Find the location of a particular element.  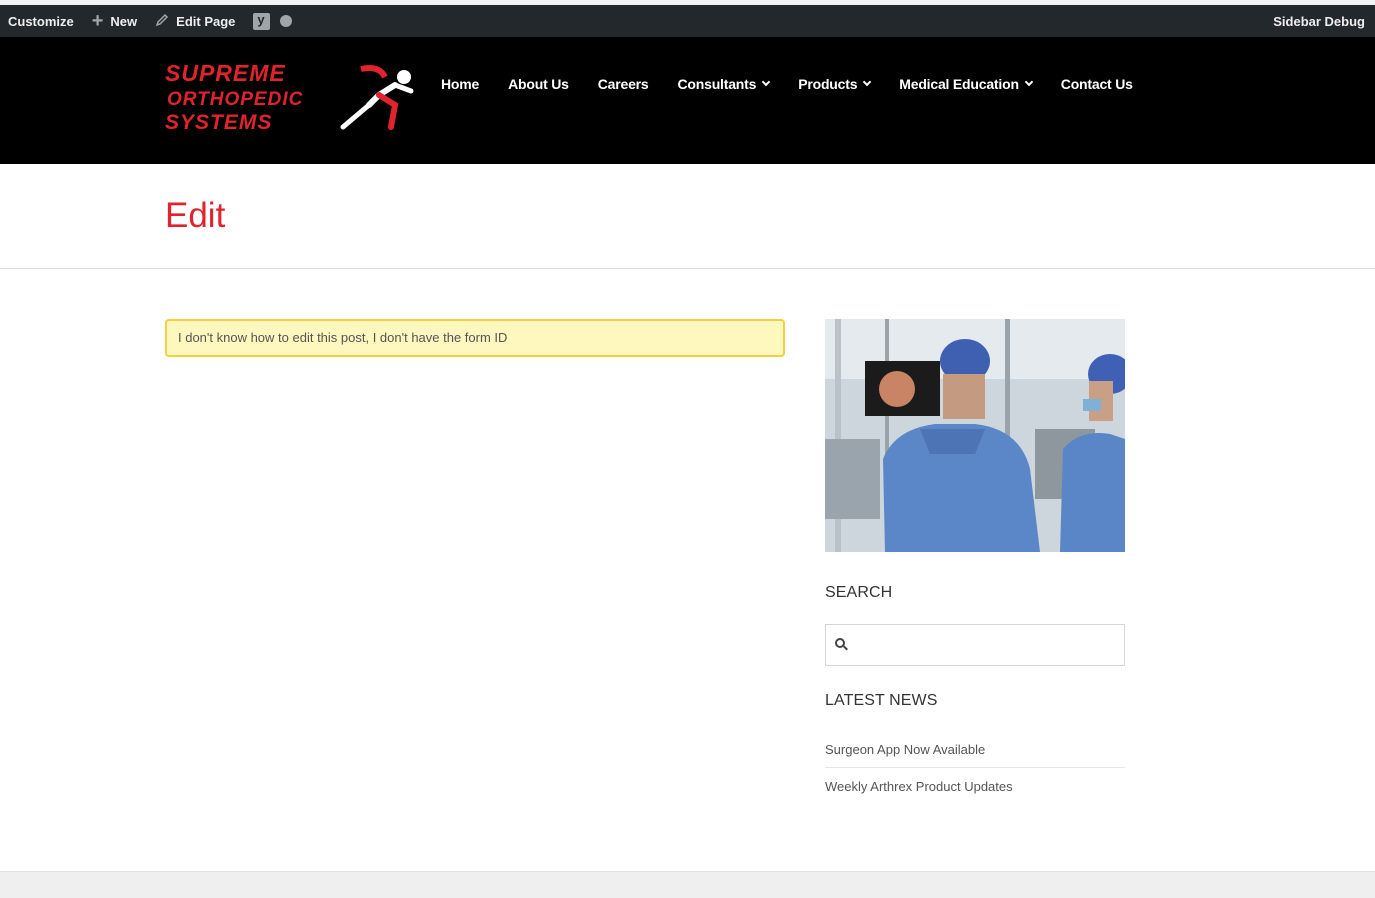

svg-text: SYSTEMS is located at coordinates (218, 122).